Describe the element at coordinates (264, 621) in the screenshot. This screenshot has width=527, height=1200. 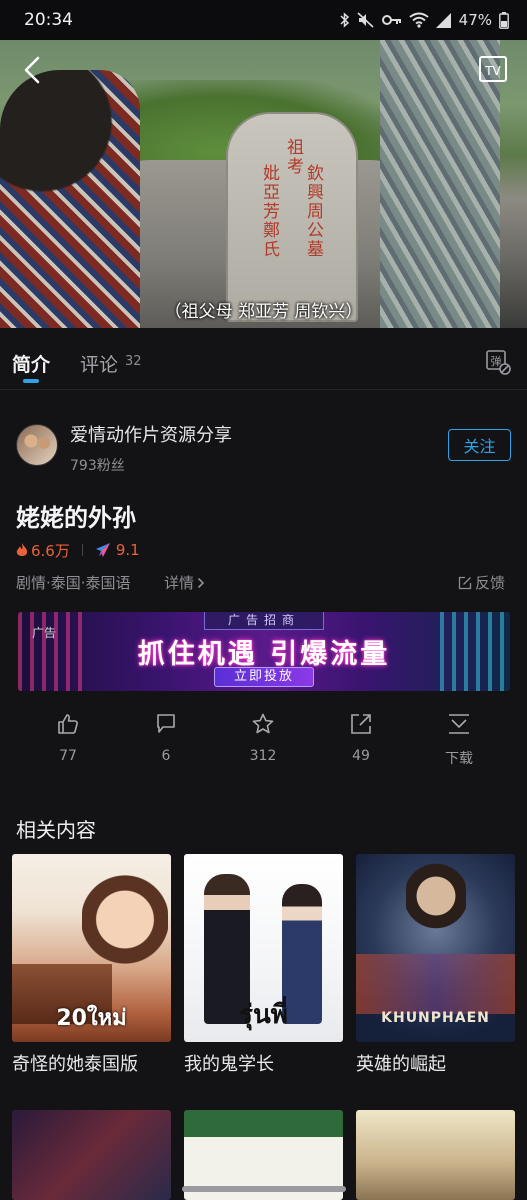
I see `ad-banner-top-label: 广告招商` at that location.